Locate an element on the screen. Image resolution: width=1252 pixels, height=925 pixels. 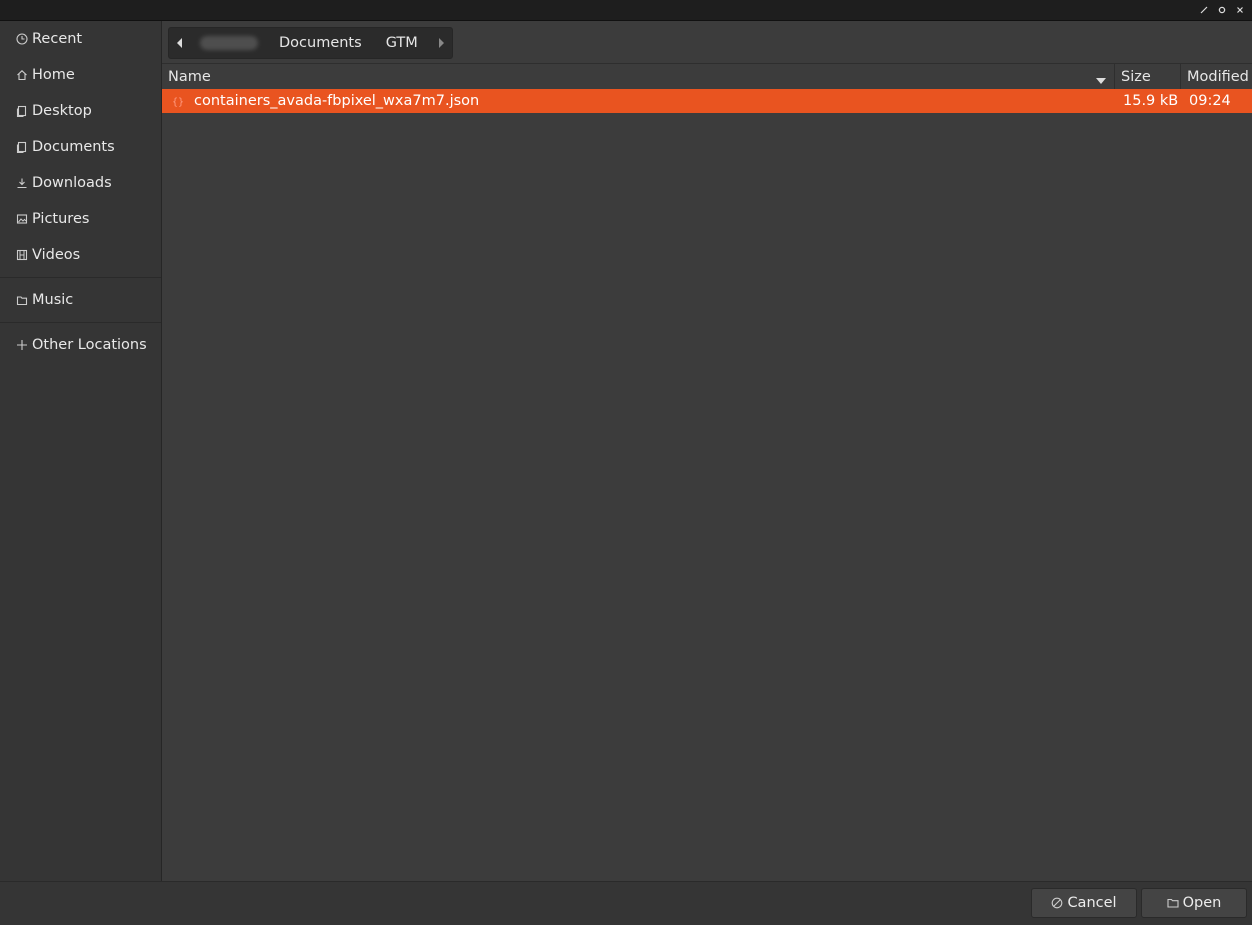
file-size: 15.9 kB is located at coordinates (1151, 101).